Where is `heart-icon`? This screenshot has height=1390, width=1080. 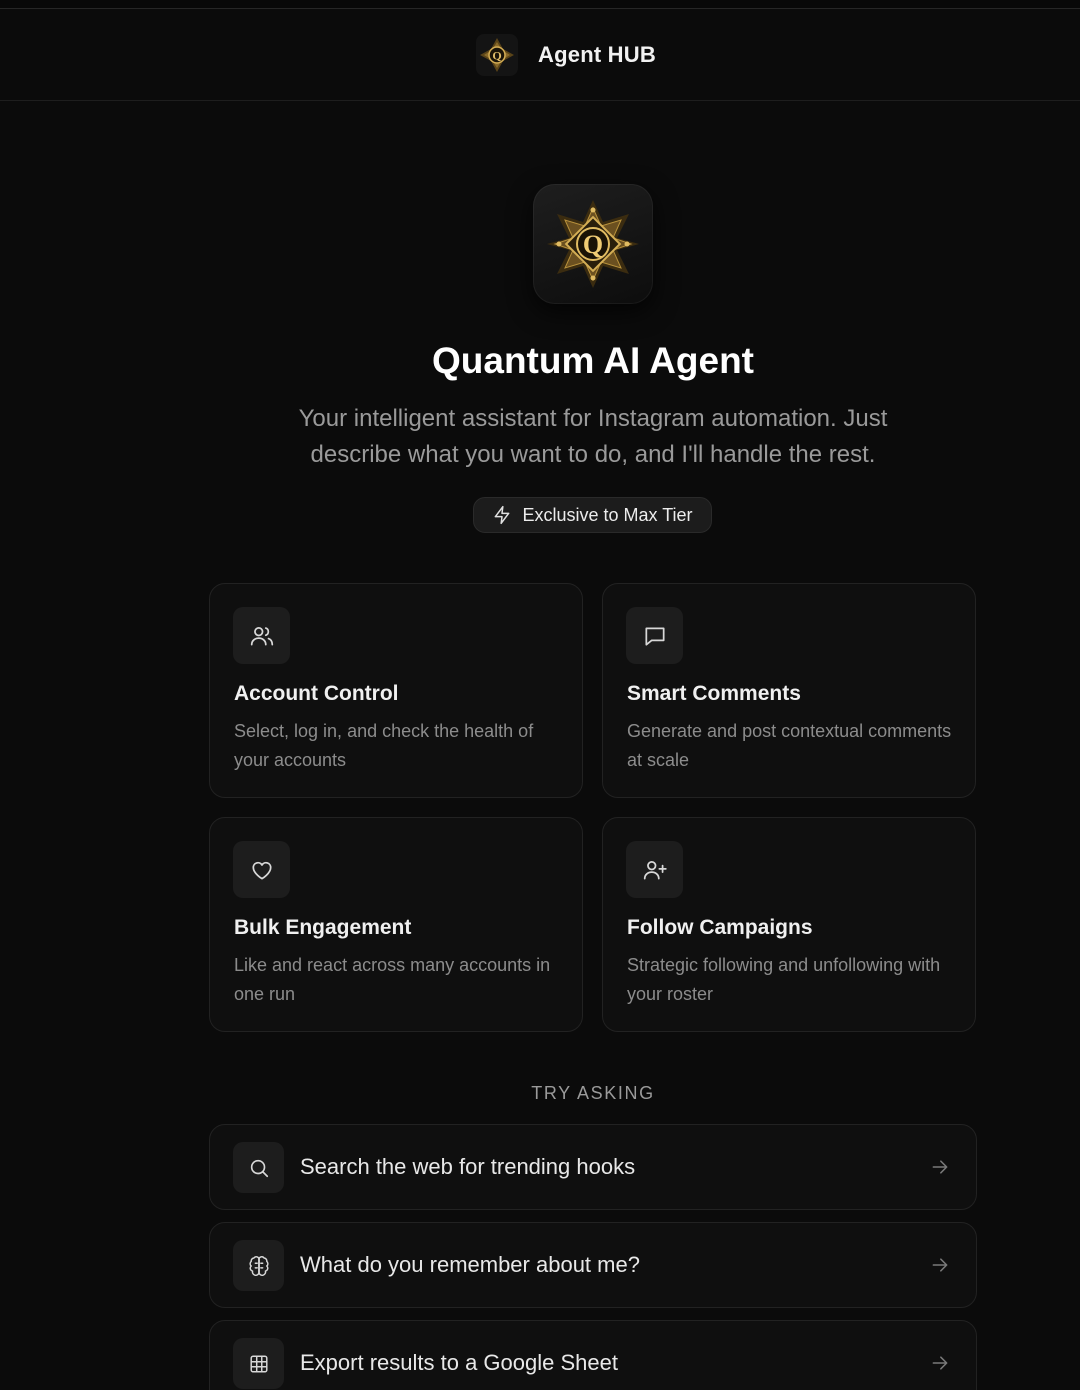 heart-icon is located at coordinates (261, 869).